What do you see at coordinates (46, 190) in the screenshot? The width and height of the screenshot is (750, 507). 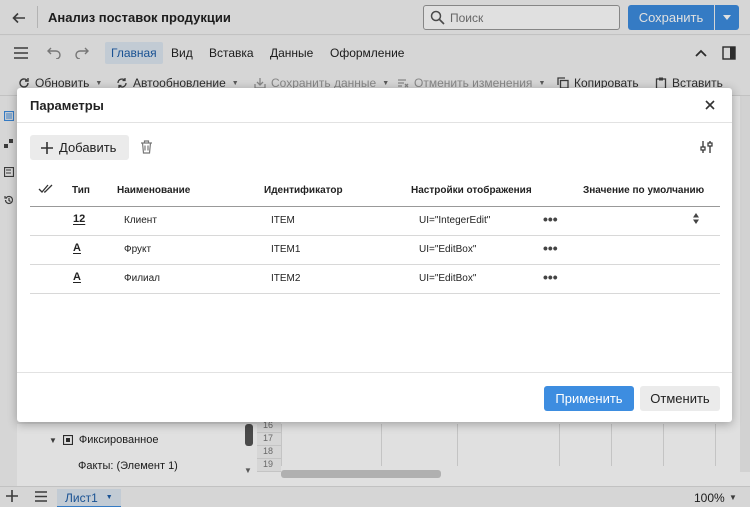 I see `select-all-checkmark-icon` at bounding box center [46, 190].